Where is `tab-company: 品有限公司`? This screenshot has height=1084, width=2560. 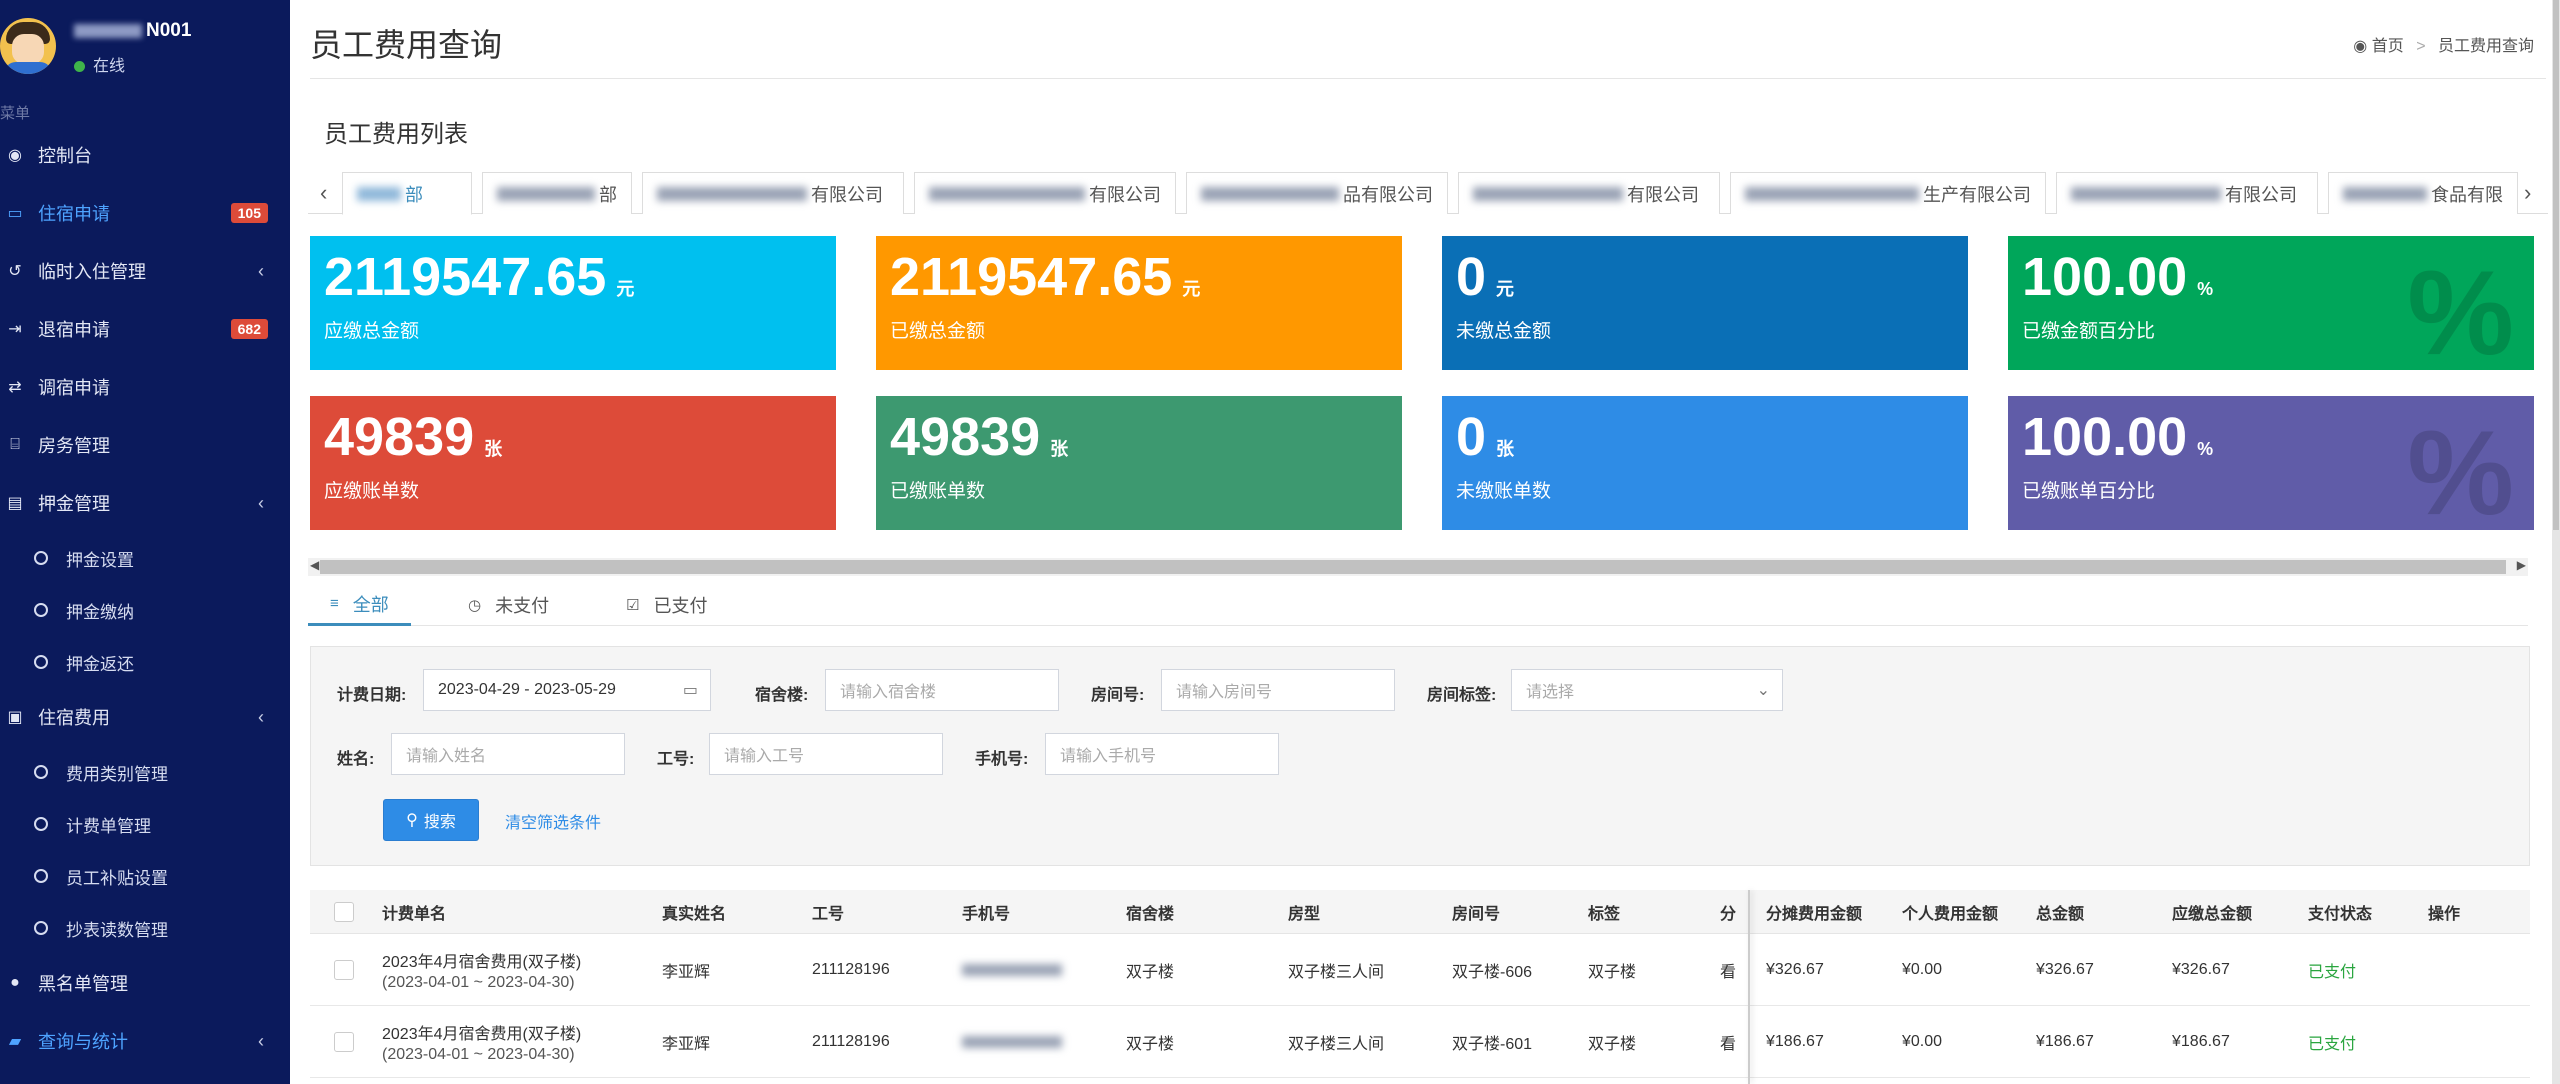
tab-company: 品有限公司 is located at coordinates (1317, 193).